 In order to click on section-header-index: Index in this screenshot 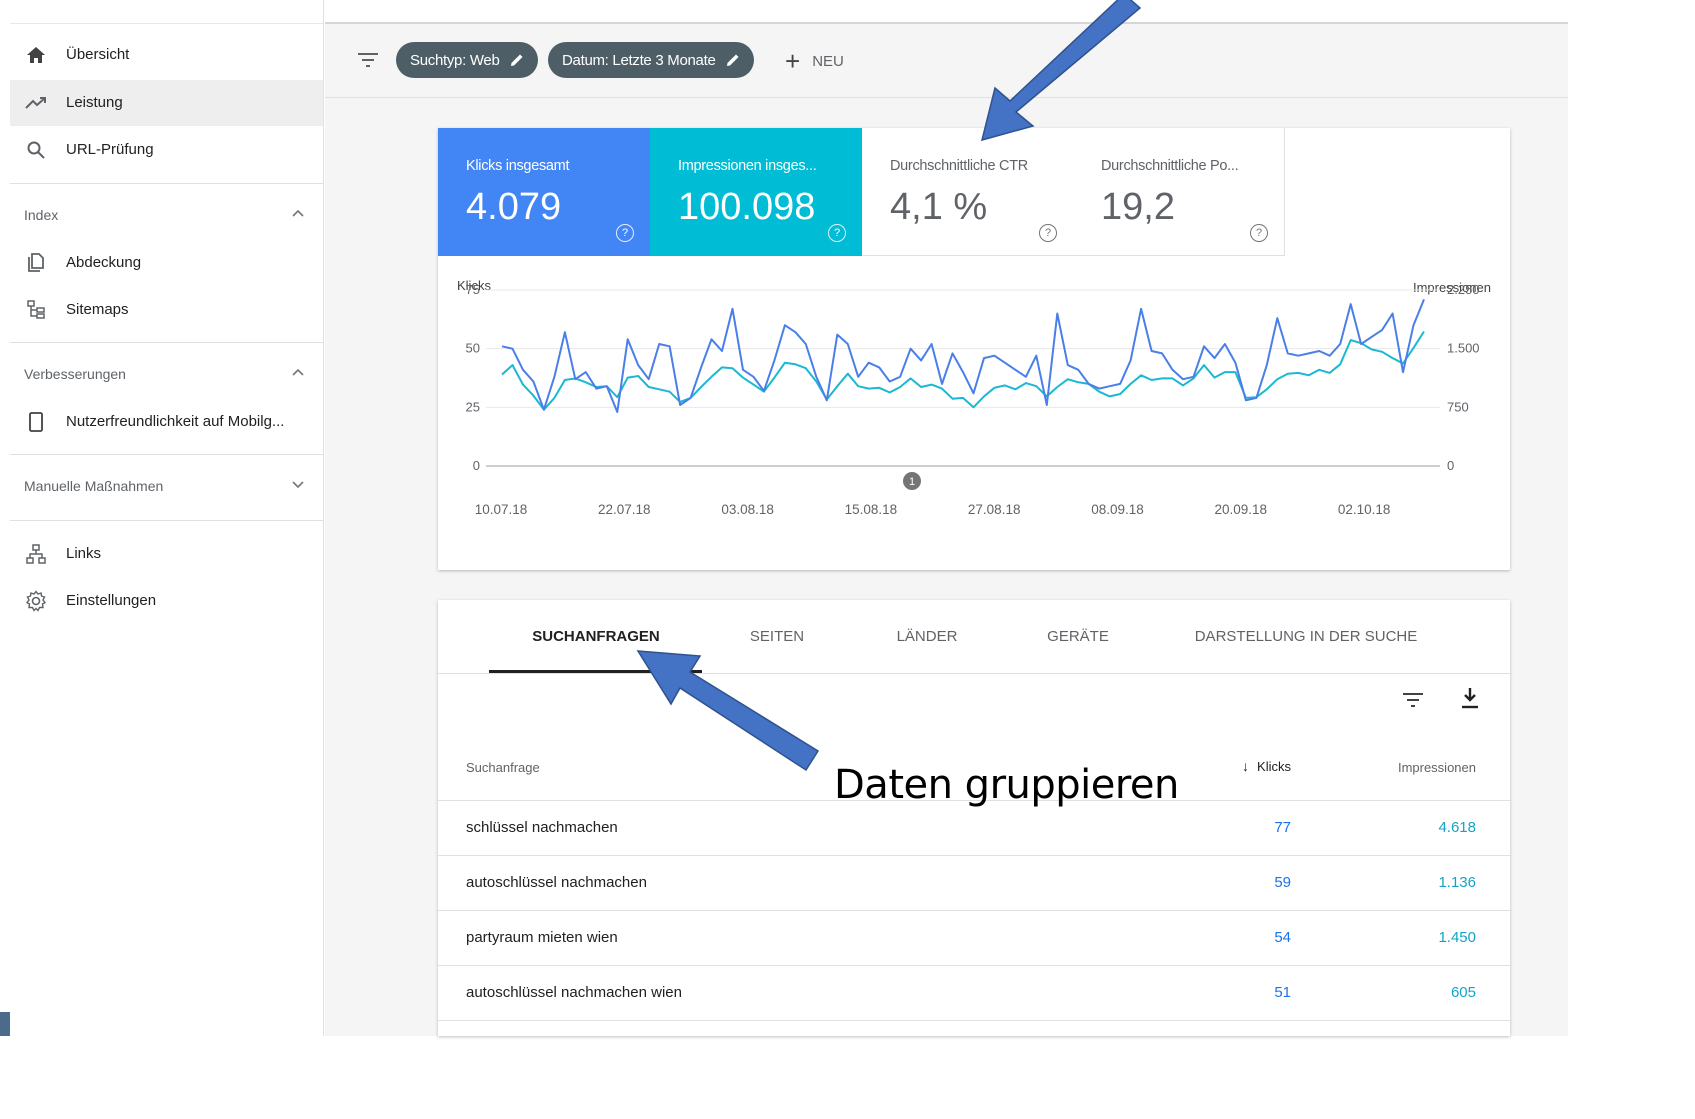, I will do `click(166, 216)`.